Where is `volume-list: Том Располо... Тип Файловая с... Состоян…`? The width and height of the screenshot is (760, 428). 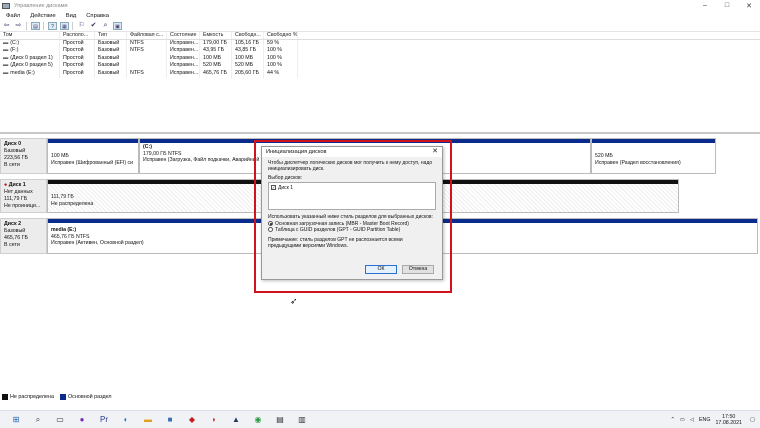 volume-list: Том Располо... Тип Файловая с... Состоян… is located at coordinates (380, 55).